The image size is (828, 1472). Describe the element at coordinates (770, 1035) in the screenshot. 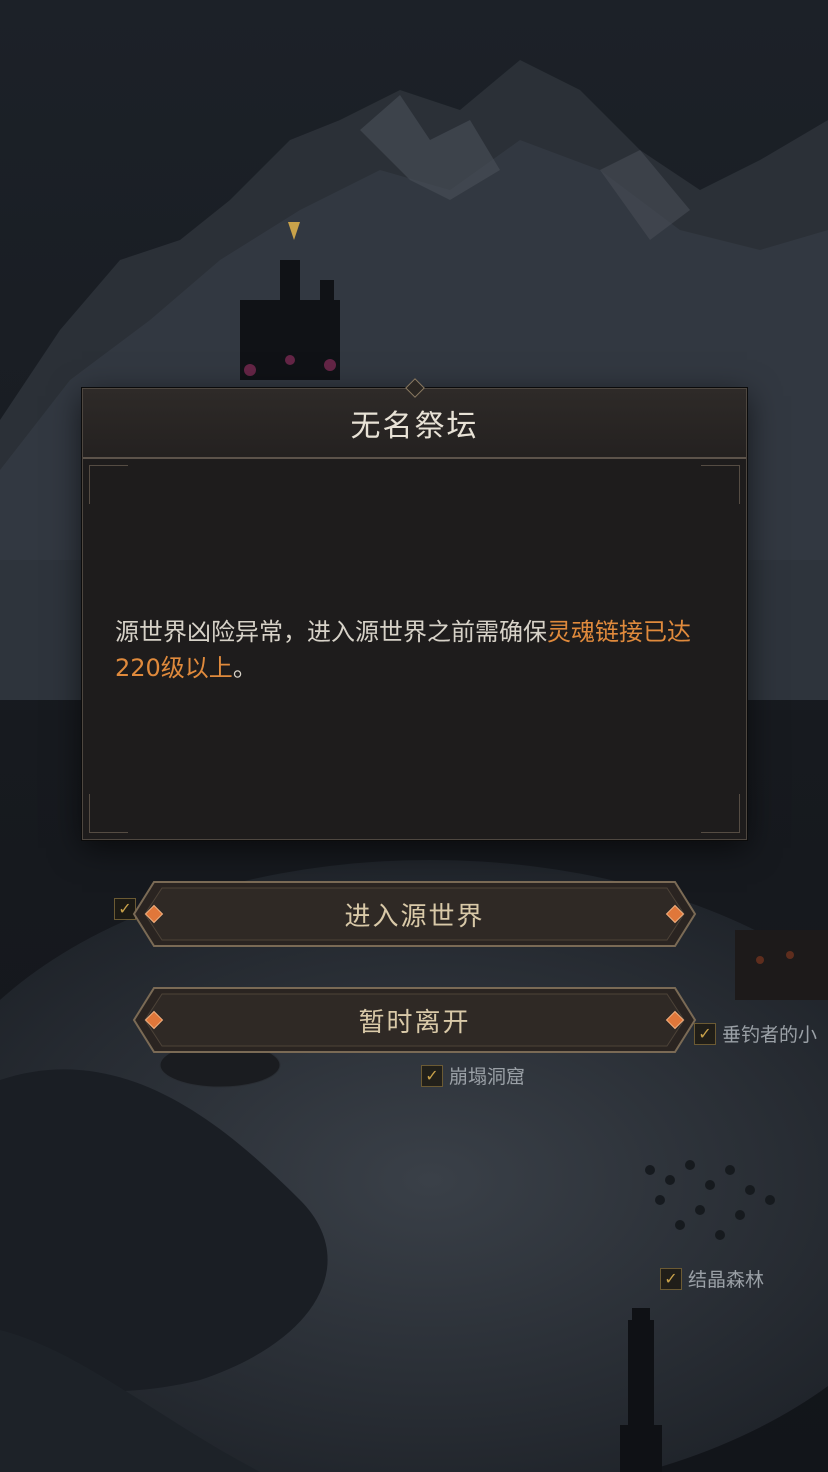

I see `map-label-text: 垂钓者的小` at that location.